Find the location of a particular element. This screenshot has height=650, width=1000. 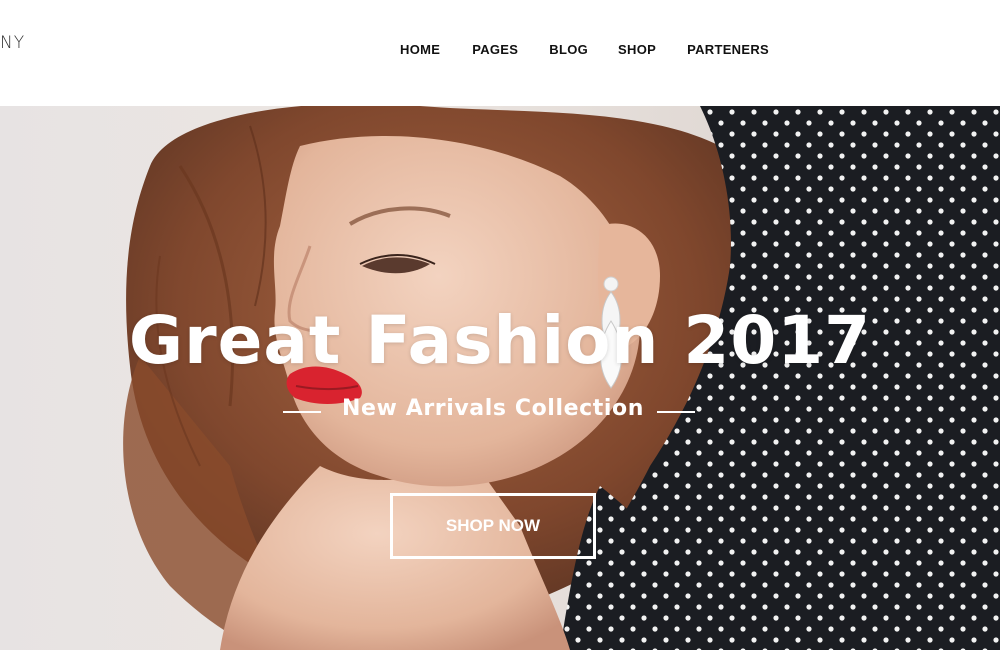

shop-now-button: SHOP NOW is located at coordinates (493, 526).